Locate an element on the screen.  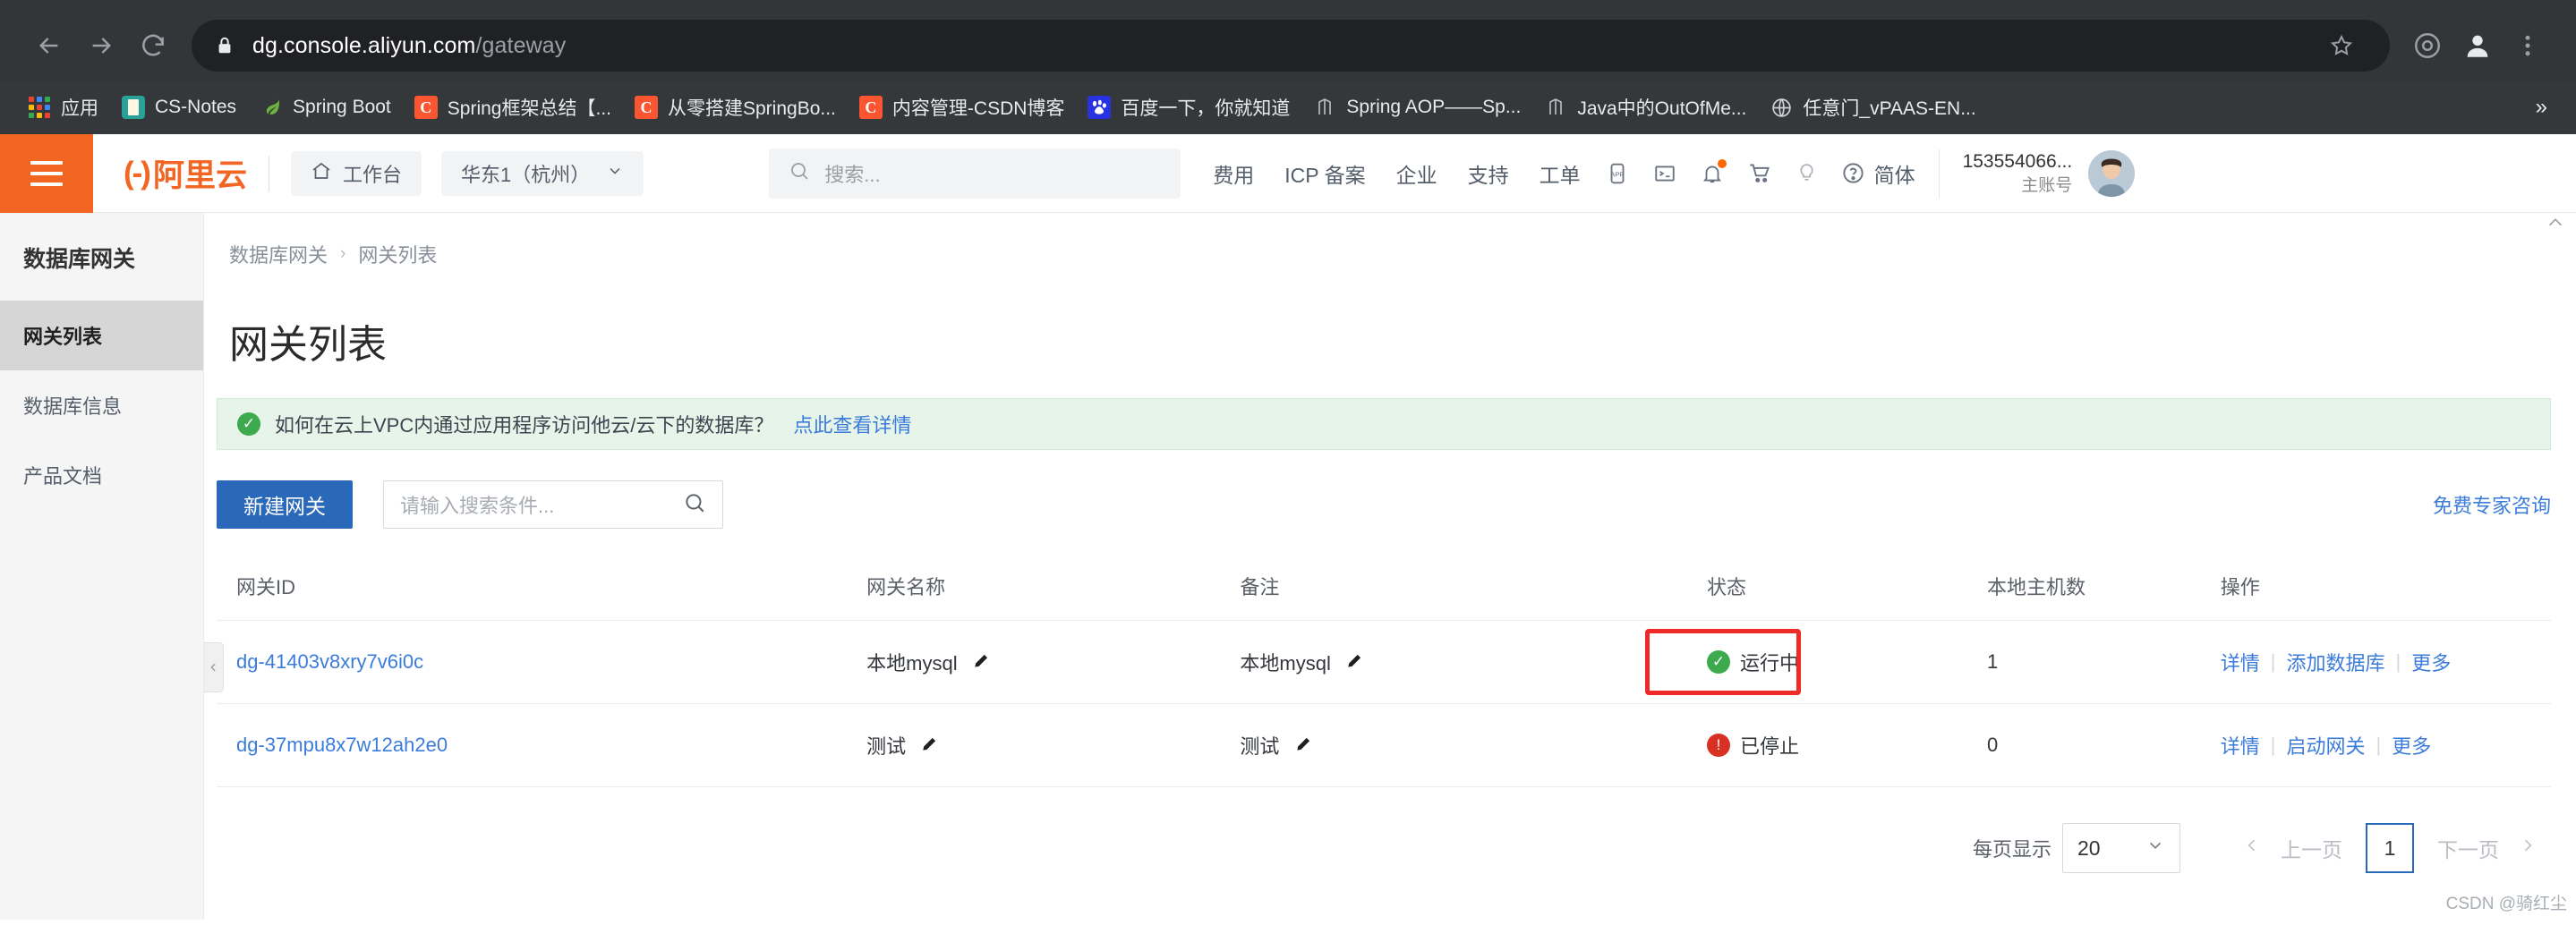
account-info: 153554066... 主账号 is located at coordinates (2018, 173).